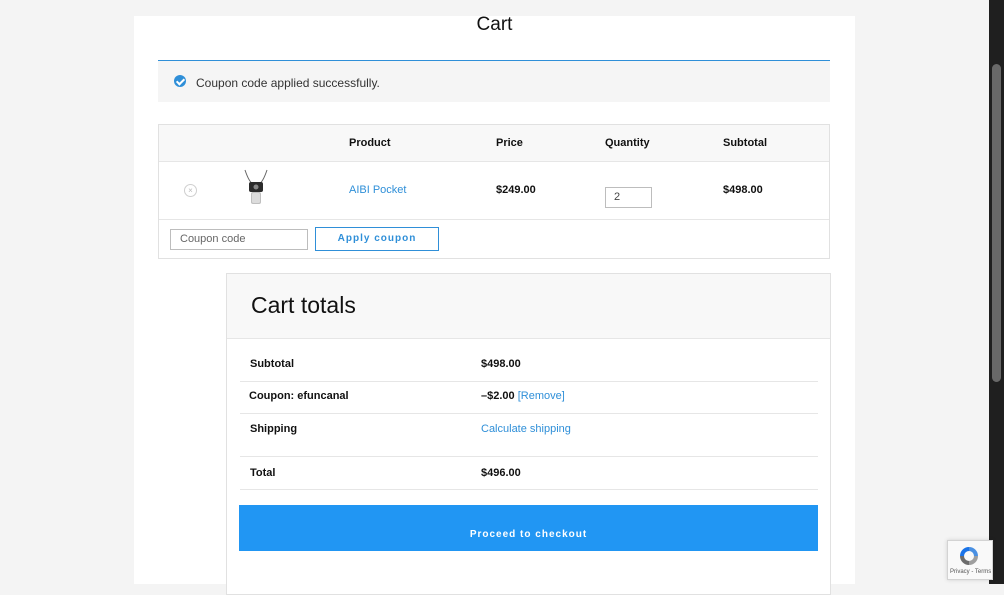 Image resolution: width=1004 pixels, height=595 pixels. I want to click on coupon-code-input: Coupon code, so click(239, 239).